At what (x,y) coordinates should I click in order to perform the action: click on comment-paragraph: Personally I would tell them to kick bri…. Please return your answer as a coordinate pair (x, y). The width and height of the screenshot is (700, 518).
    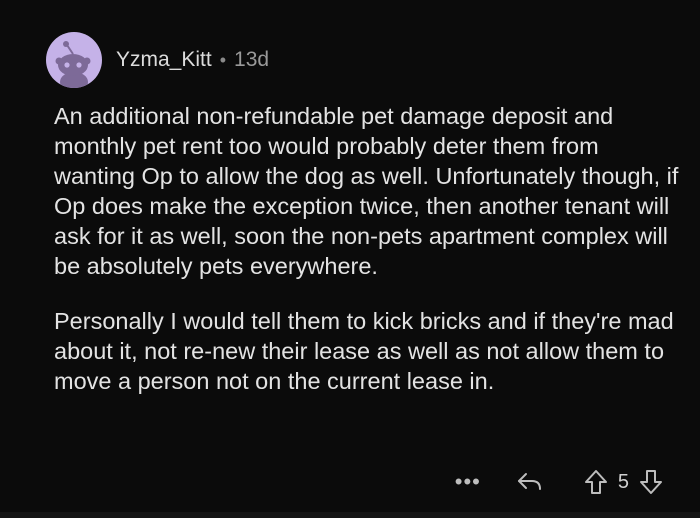
    Looking at the image, I should click on (364, 351).